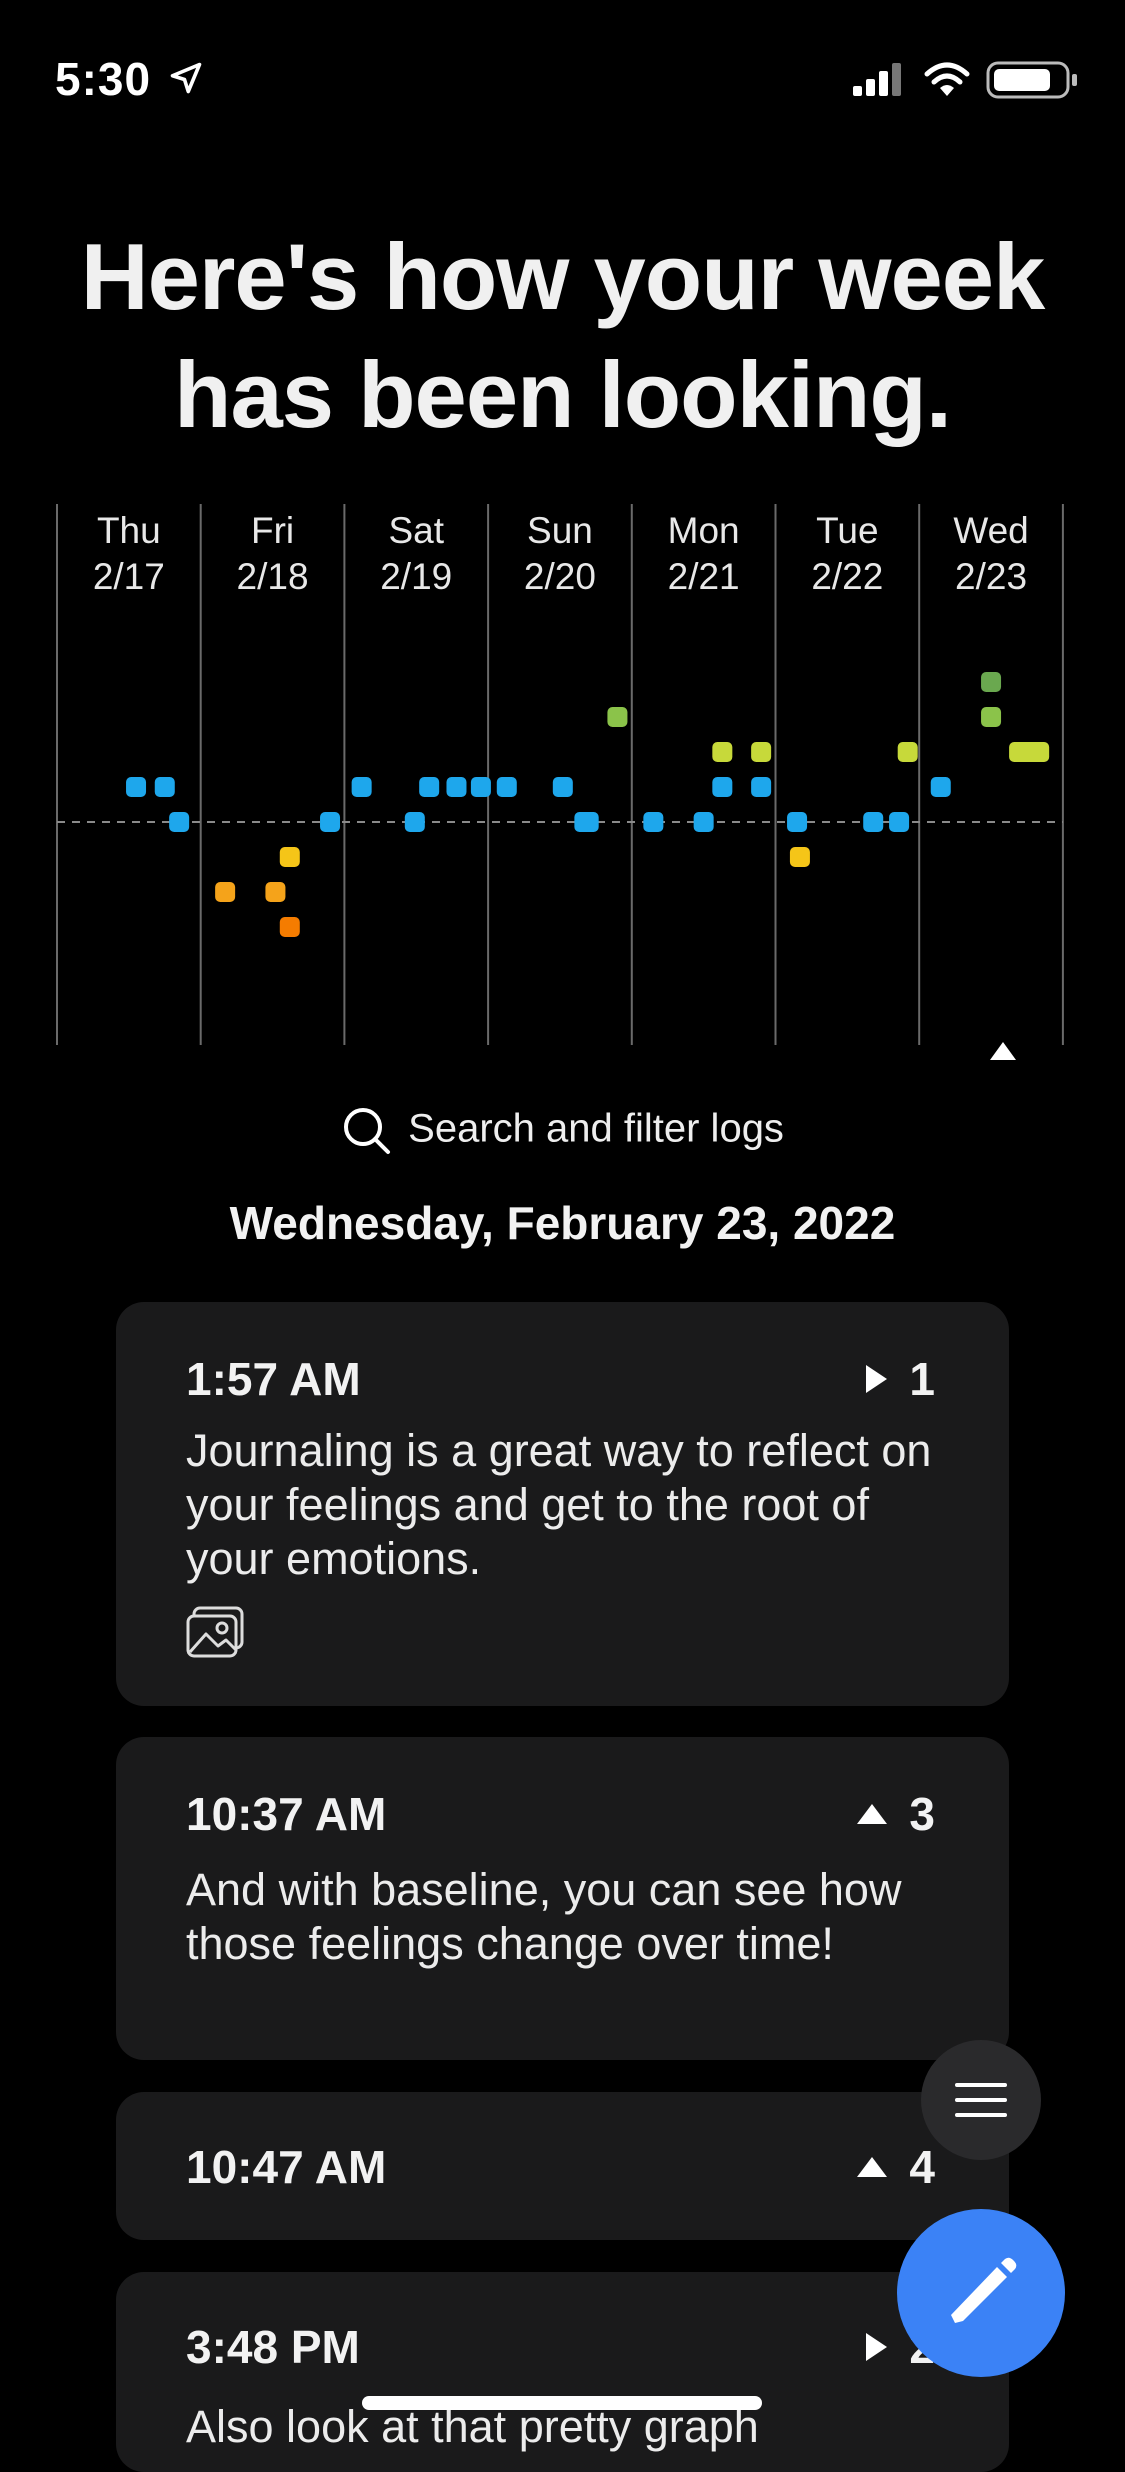  What do you see at coordinates (416, 576) in the screenshot?
I see `day-date: 2/19` at bounding box center [416, 576].